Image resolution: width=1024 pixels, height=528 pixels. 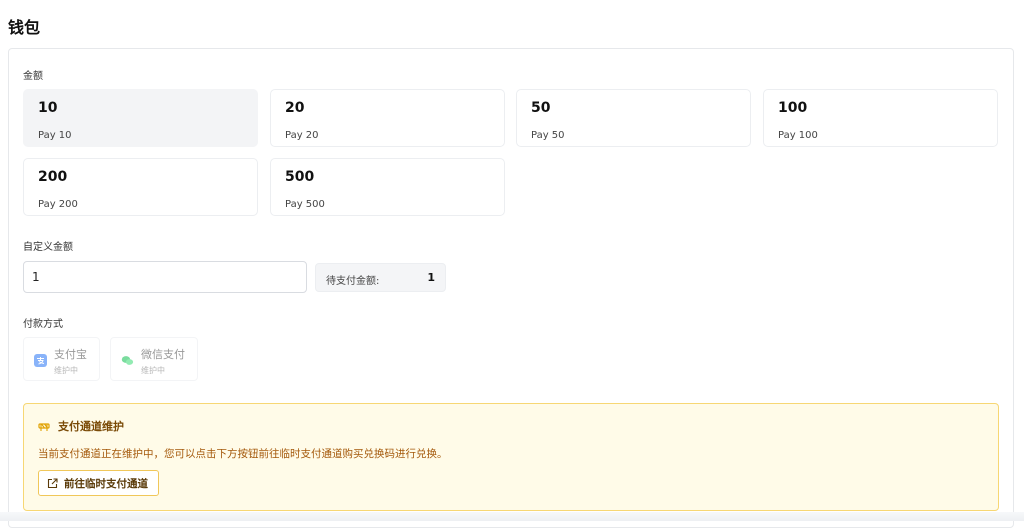 What do you see at coordinates (43, 324) in the screenshot?
I see `payment-method-label: 付款方式` at bounding box center [43, 324].